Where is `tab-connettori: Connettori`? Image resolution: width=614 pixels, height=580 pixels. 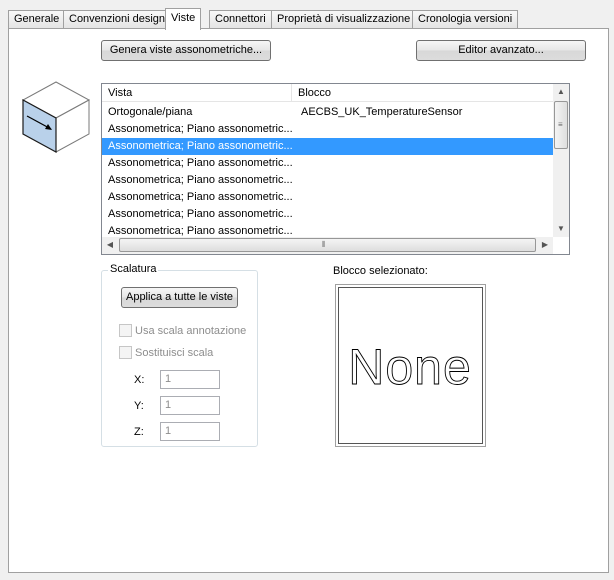 tab-connettori: Connettori is located at coordinates (240, 19).